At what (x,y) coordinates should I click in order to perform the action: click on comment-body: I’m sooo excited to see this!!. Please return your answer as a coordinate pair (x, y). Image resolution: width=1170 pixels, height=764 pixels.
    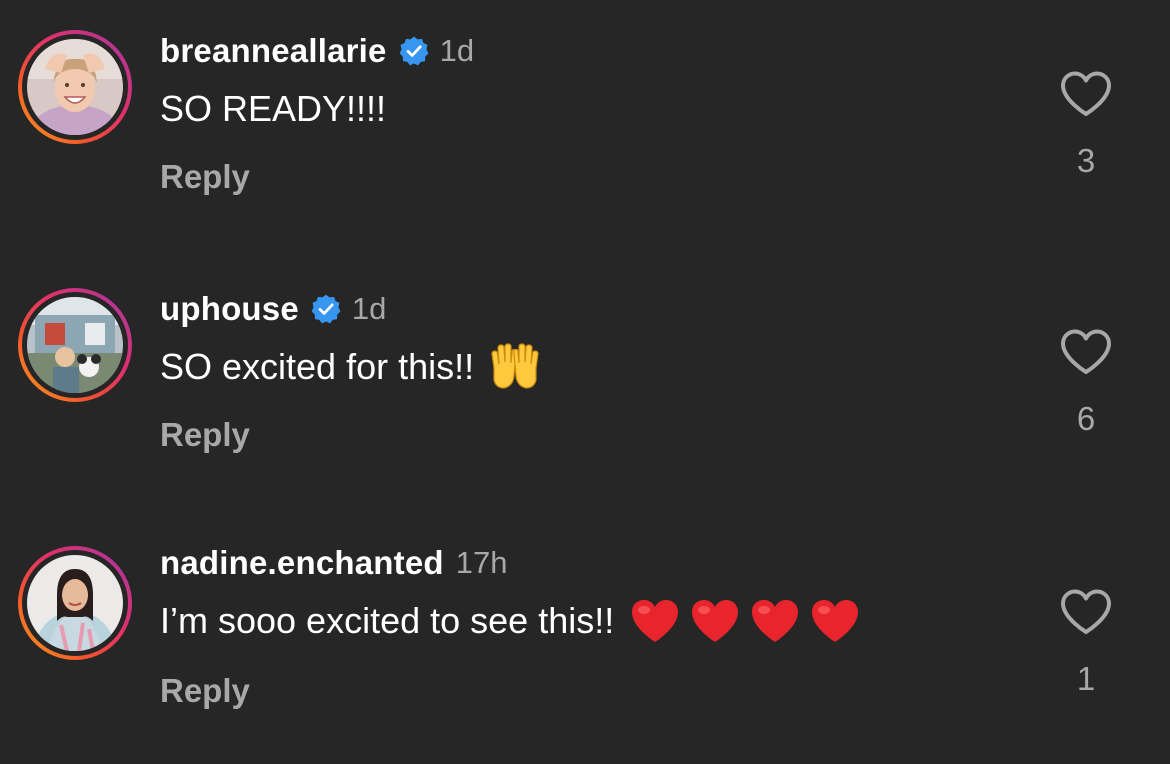
    Looking at the image, I should click on (387, 620).